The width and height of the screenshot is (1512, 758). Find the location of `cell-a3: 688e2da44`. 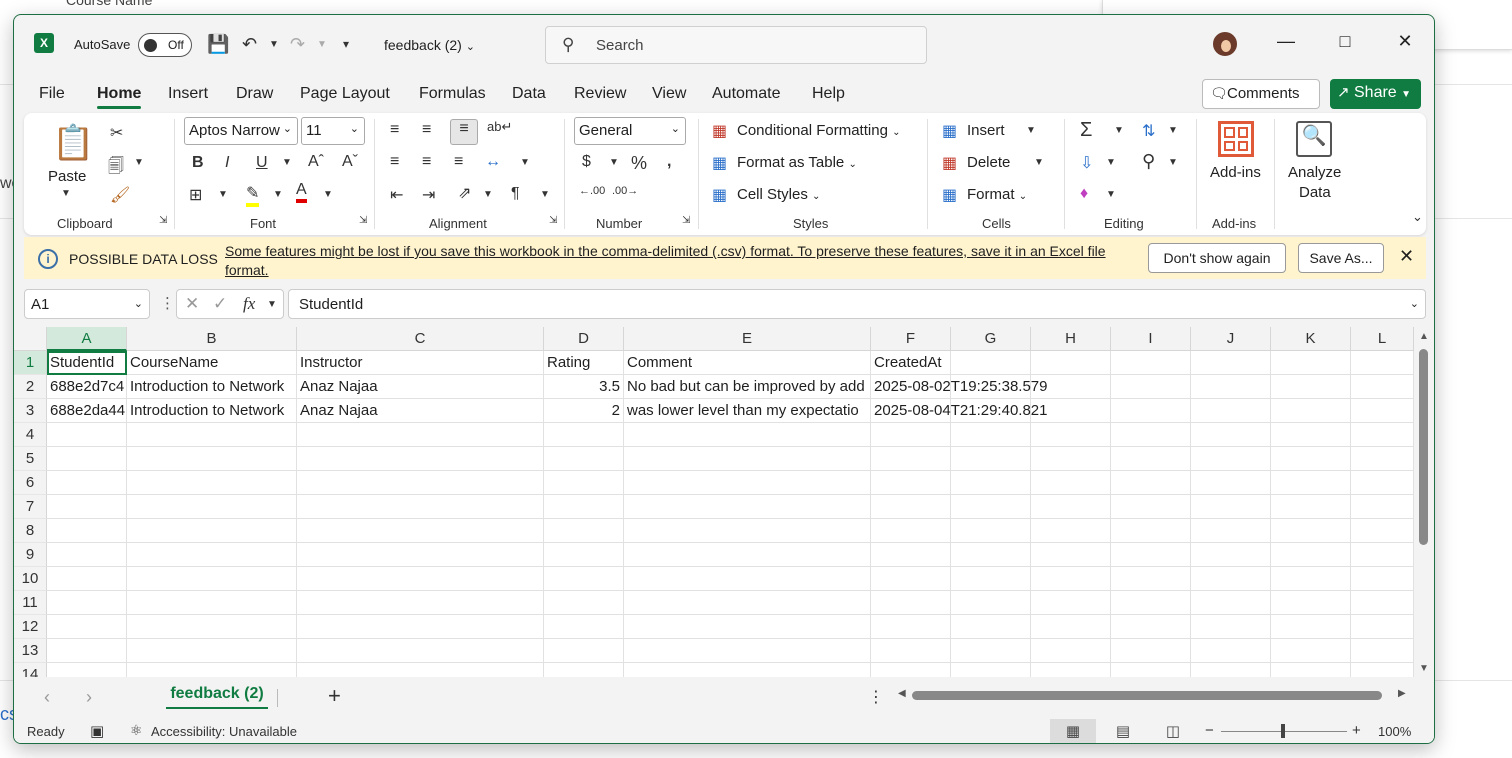

cell-a3: 688e2da44 is located at coordinates (87, 411).